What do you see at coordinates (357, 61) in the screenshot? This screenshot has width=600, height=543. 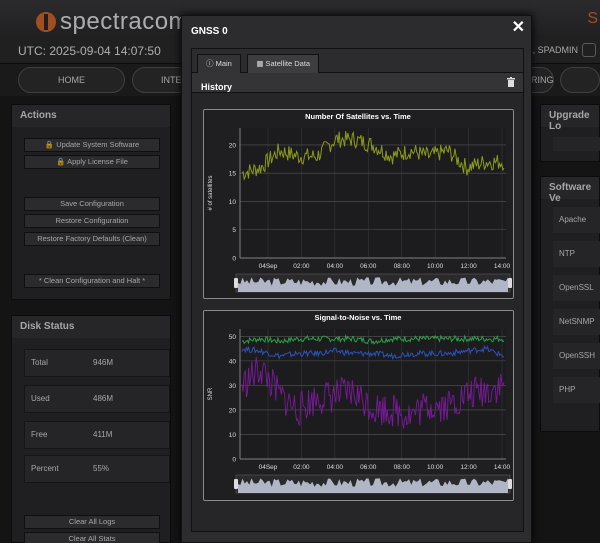 I see `tab-bar: ⓘ Main ▦ Satellite Data` at bounding box center [357, 61].